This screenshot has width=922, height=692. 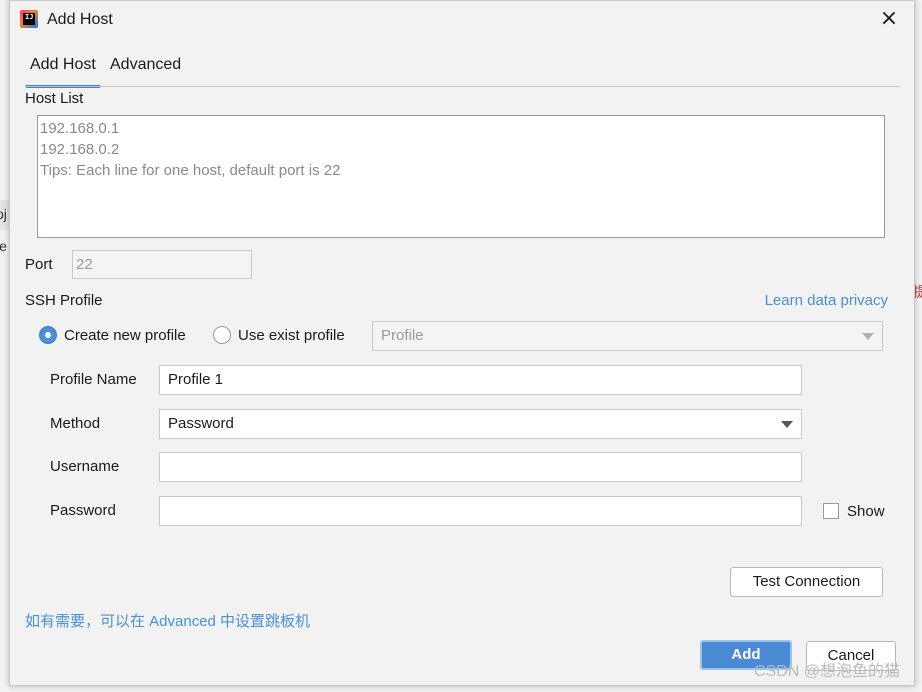 I want to click on create-new-profile-label: Create new profile, so click(x=125, y=335).